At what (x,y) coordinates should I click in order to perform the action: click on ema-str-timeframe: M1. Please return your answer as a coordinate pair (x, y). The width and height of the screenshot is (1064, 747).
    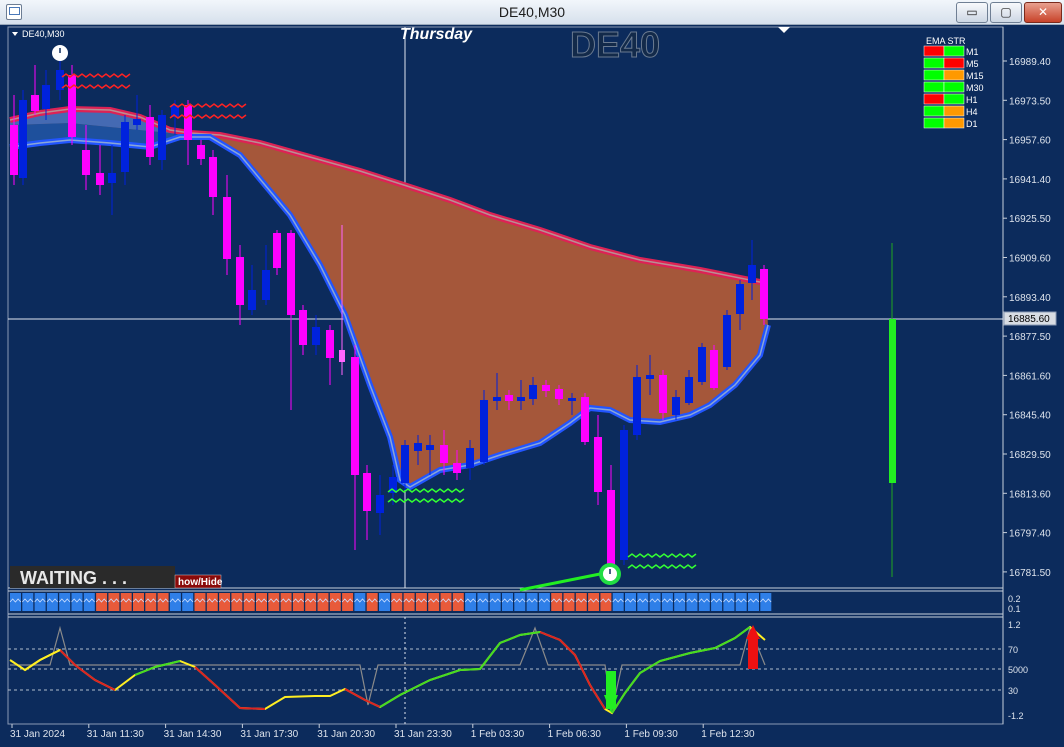
    Looking at the image, I should click on (972, 52).